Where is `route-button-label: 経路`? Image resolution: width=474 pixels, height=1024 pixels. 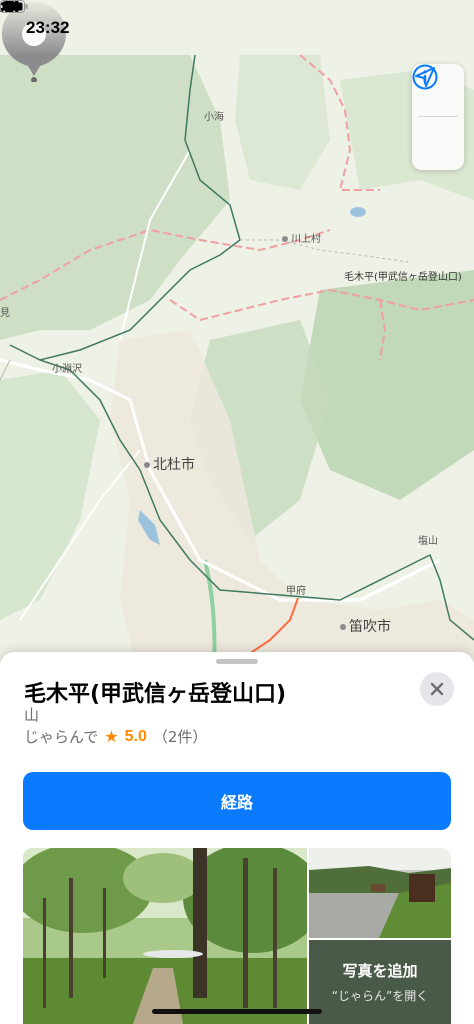 route-button-label: 経路 is located at coordinates (236, 802).